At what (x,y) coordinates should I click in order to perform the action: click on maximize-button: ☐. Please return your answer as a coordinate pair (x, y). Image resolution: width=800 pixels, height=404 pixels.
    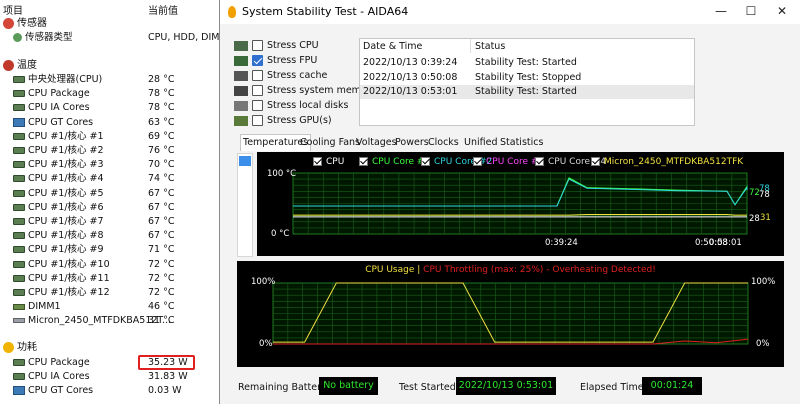
    Looking at the image, I should click on (751, 11).